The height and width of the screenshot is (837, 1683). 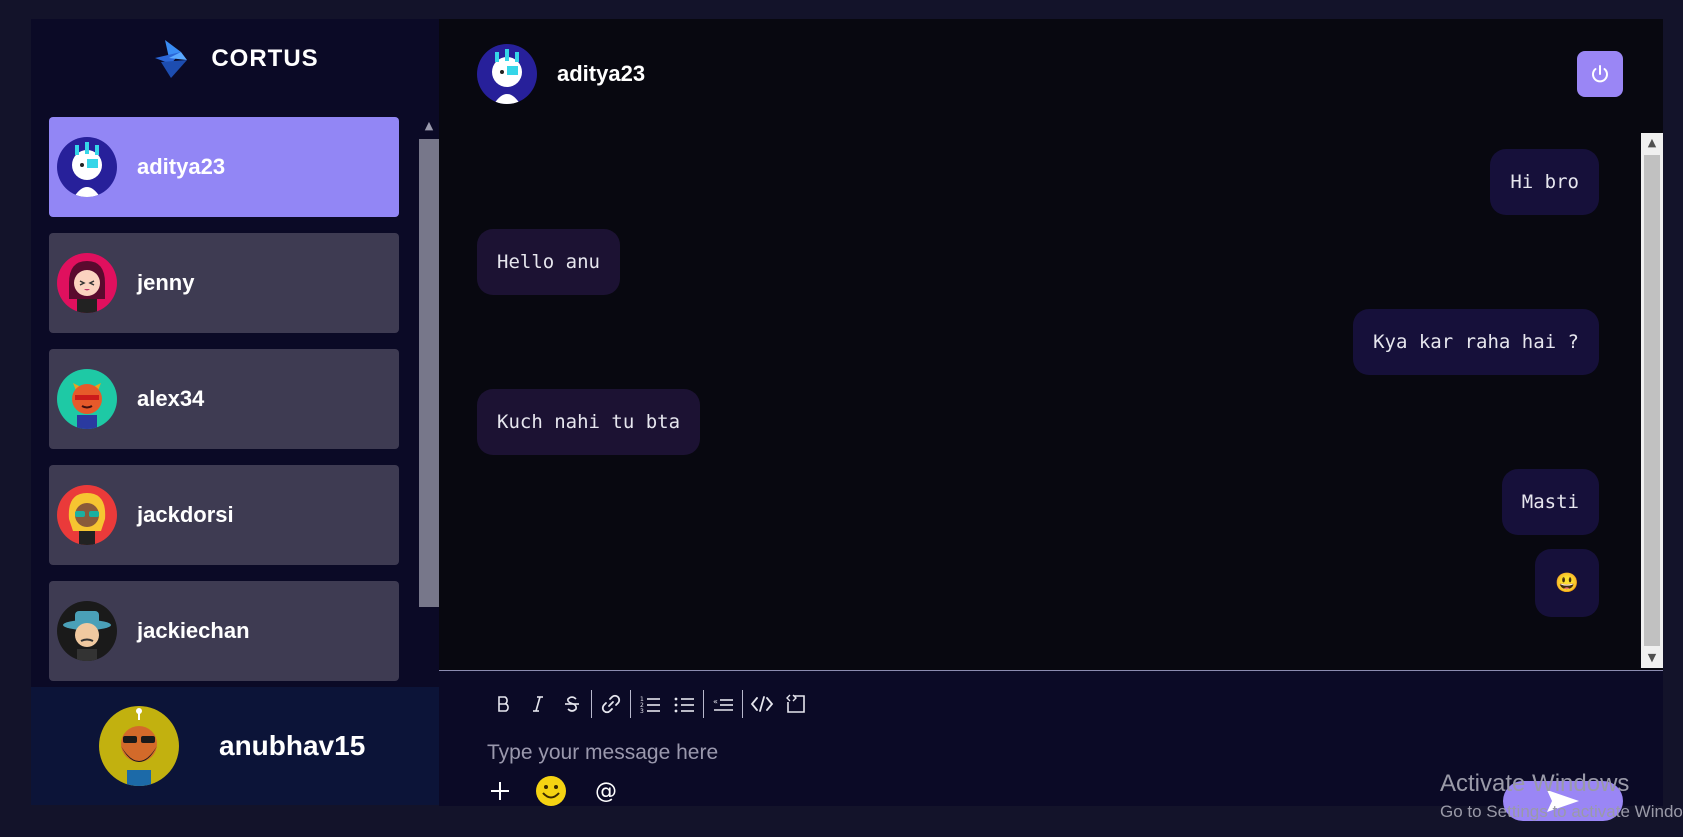 What do you see at coordinates (1535, 783) in the screenshot?
I see `watermark-title: Activate Windows` at bounding box center [1535, 783].